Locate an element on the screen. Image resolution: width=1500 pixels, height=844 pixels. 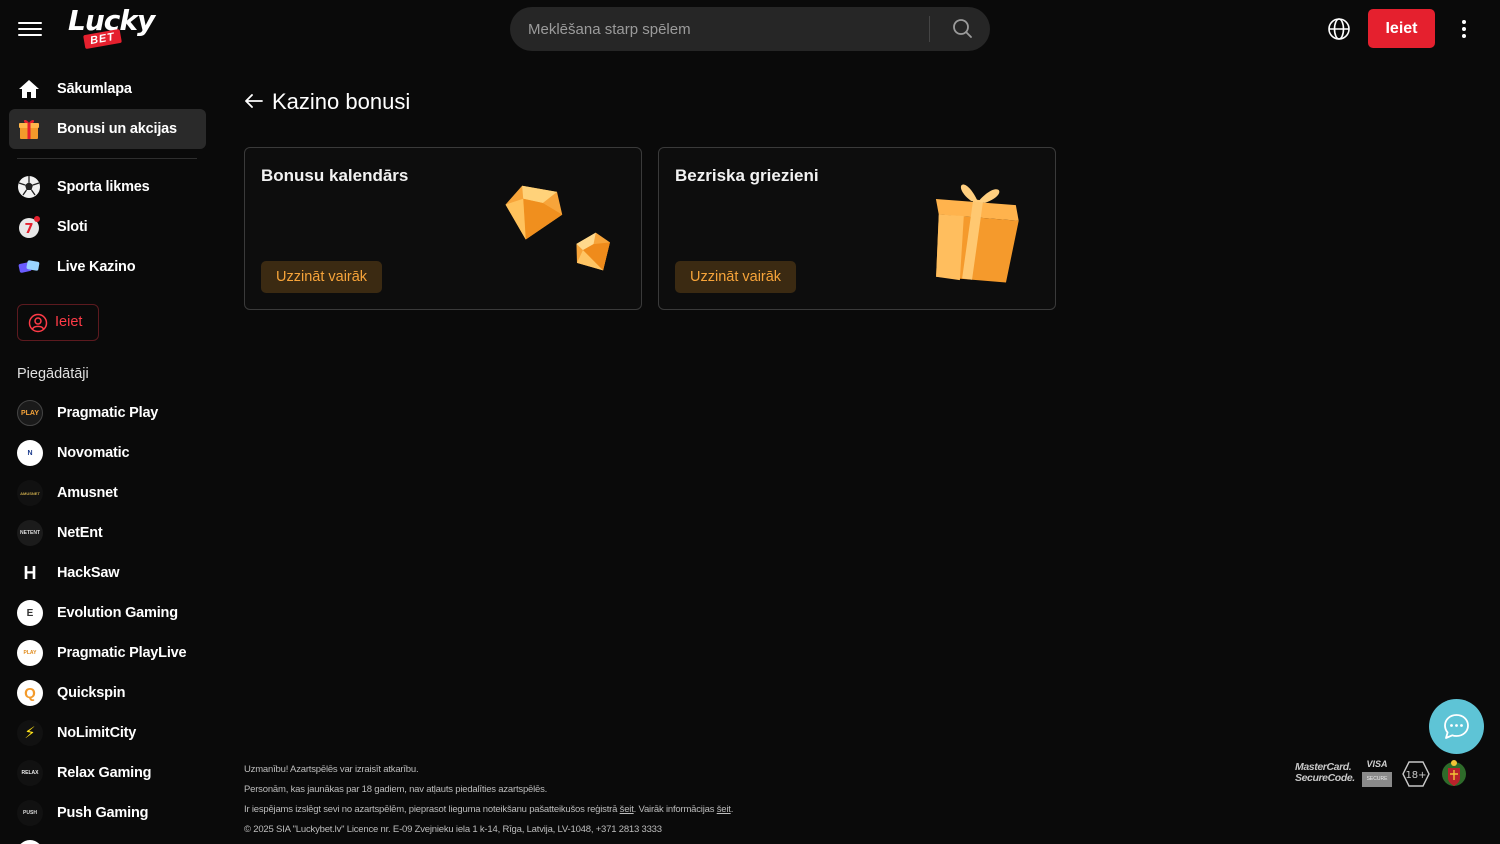
search-divider is located at coordinates (929, 29).